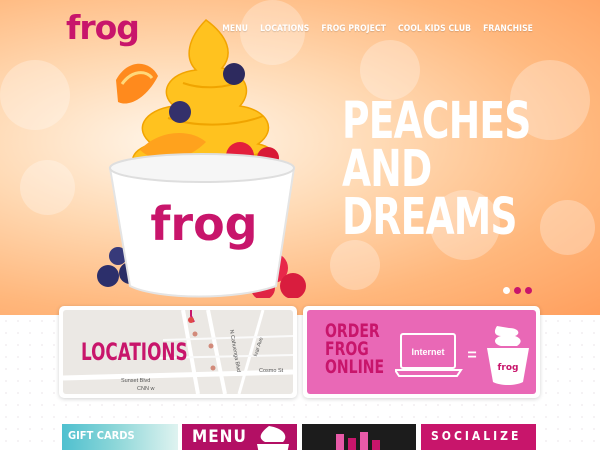  I want to click on street-label: Sunset Blvd, so click(136, 381).